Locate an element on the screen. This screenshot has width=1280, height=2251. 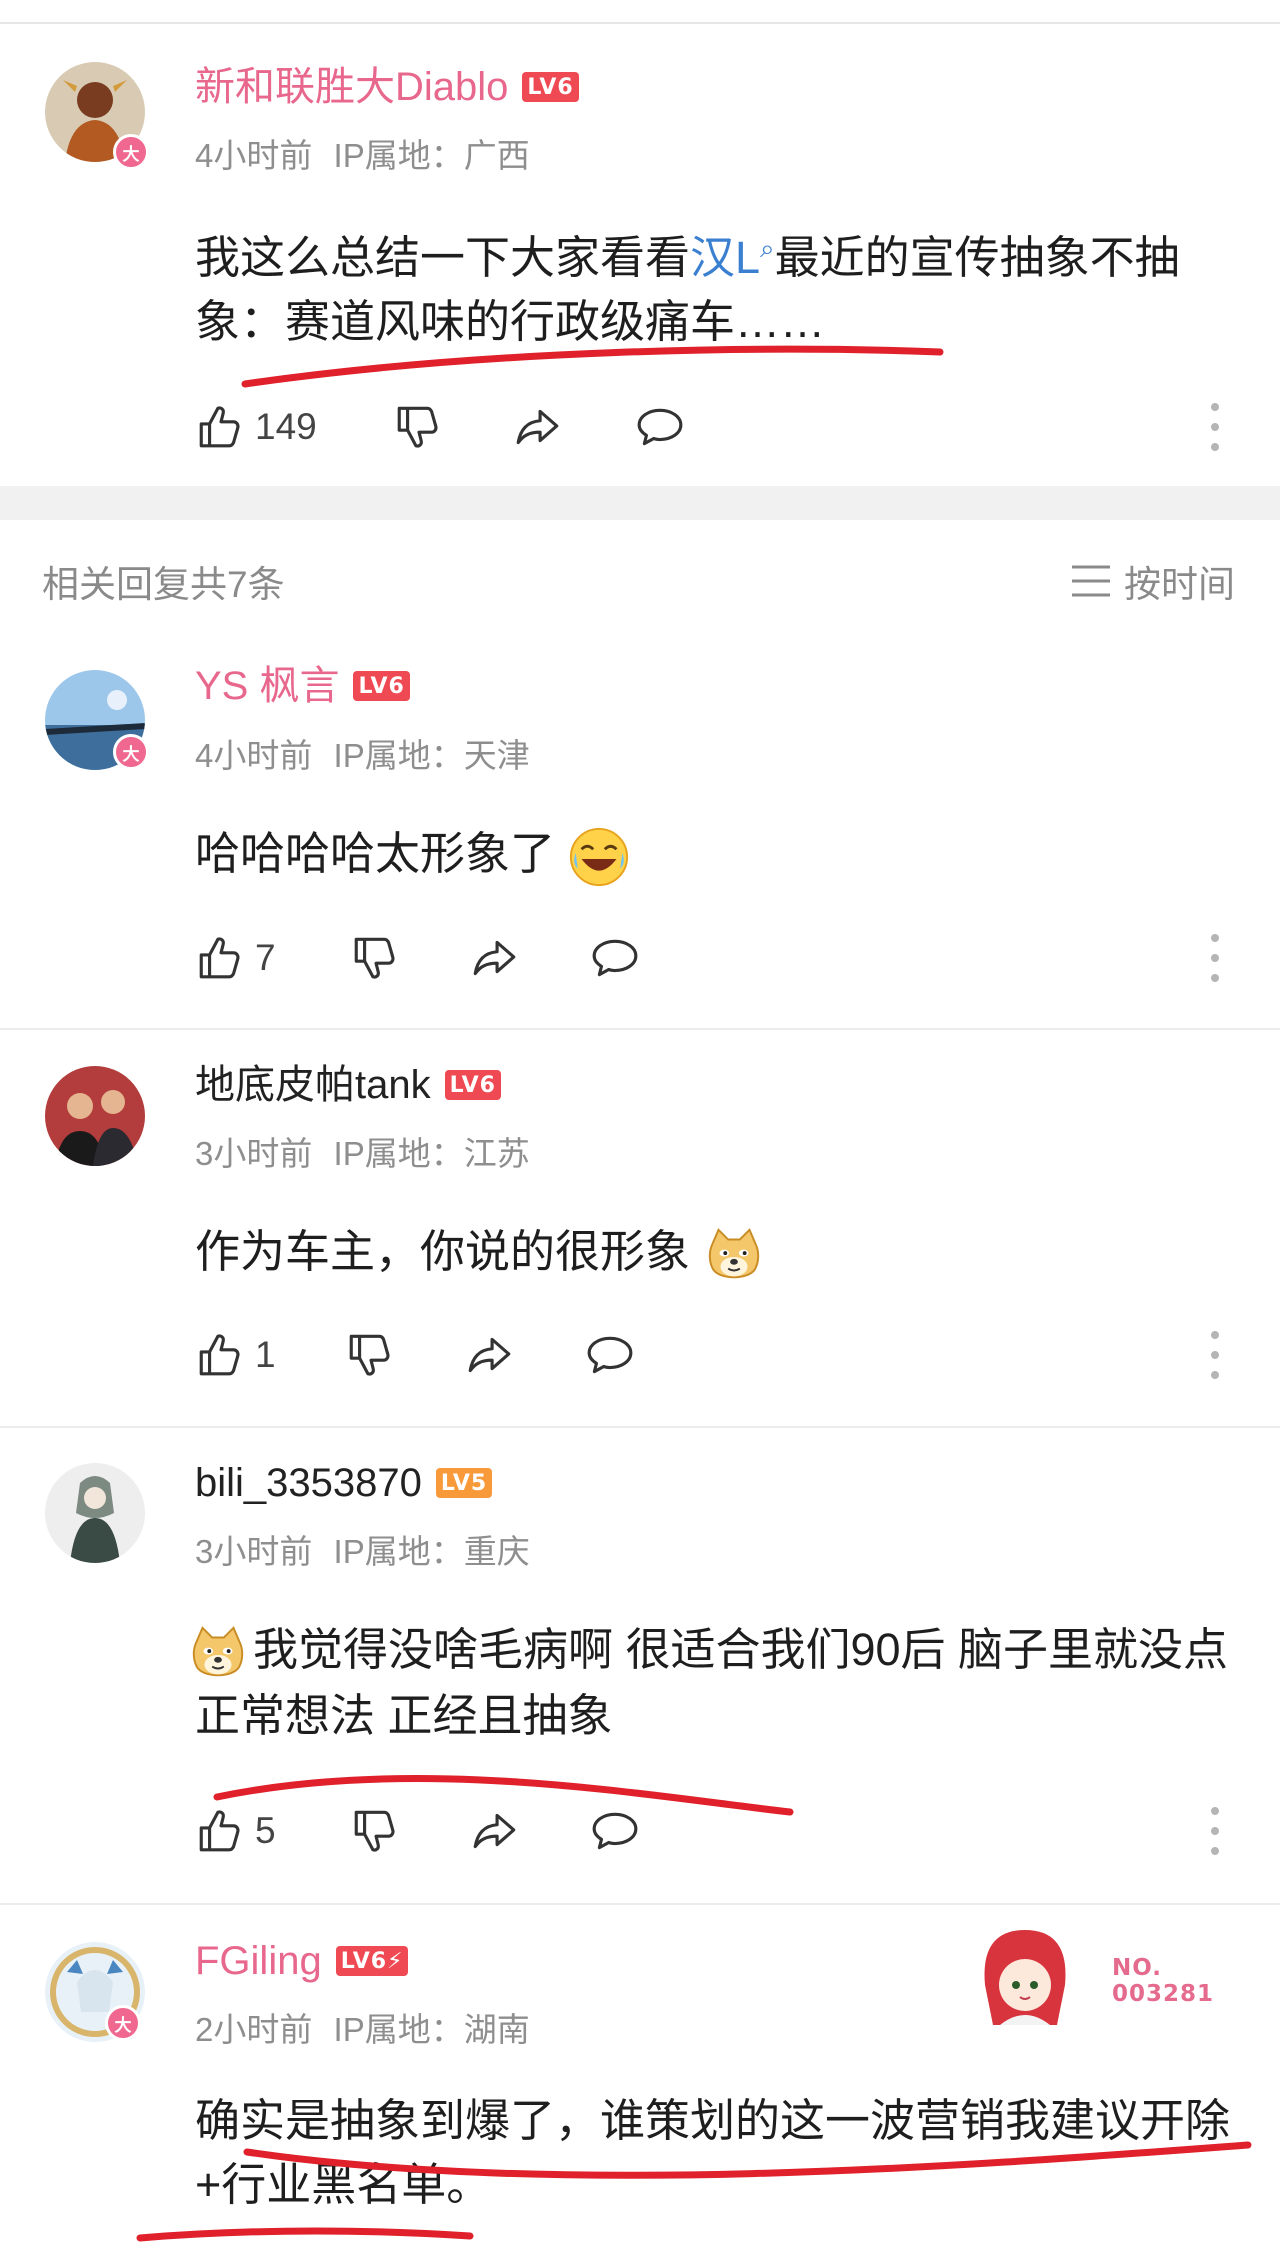
username-row: FGiling LV6⚡ is located at coordinates (302, 1961).